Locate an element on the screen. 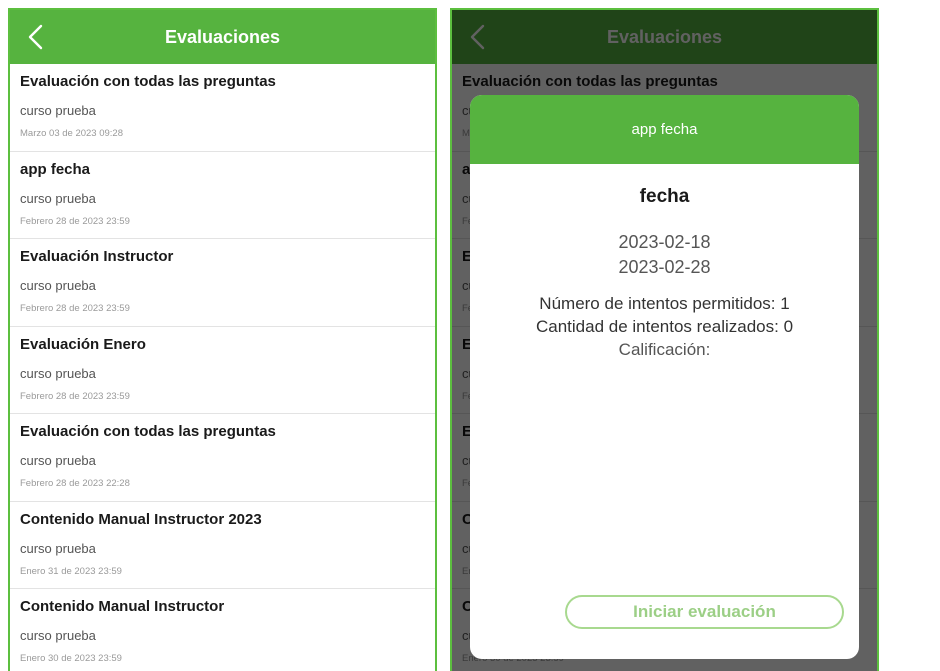 This screenshot has height=671, width=940. dialog-subtitle: fecha is located at coordinates (664, 196).